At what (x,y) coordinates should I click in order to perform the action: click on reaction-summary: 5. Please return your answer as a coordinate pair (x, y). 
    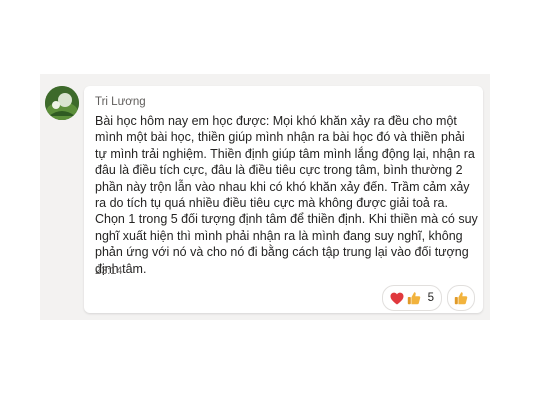
    Looking at the image, I should click on (411, 298).